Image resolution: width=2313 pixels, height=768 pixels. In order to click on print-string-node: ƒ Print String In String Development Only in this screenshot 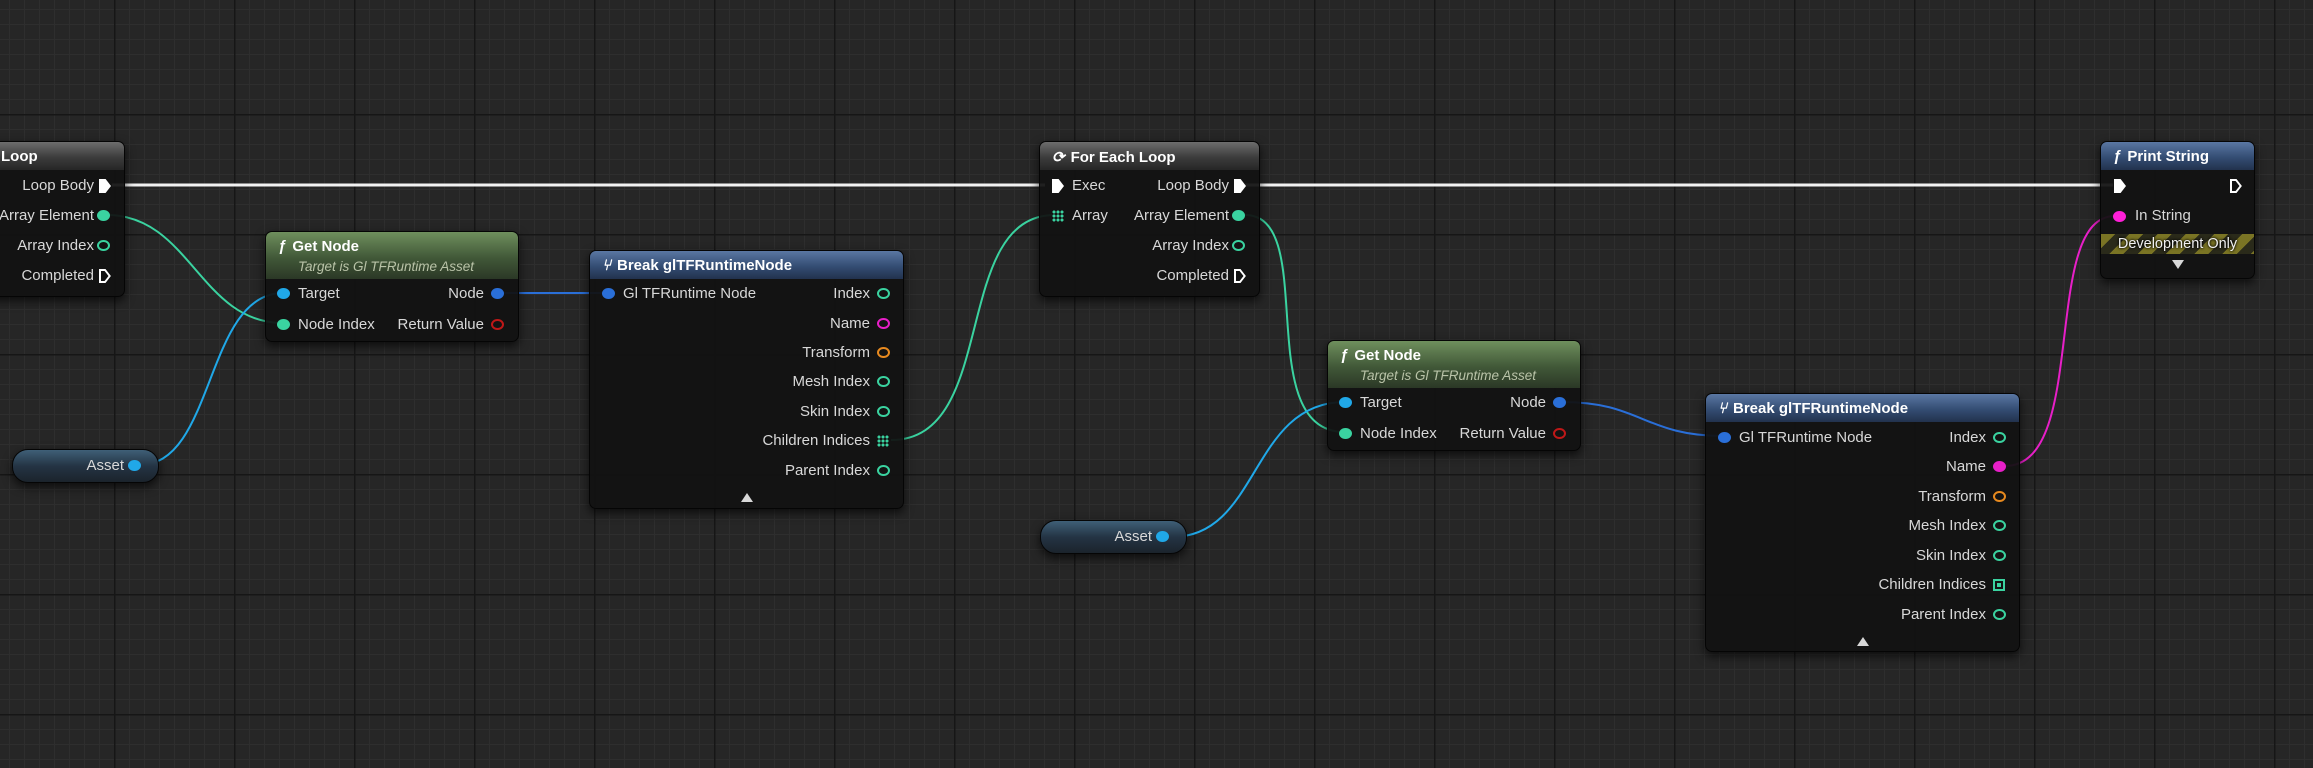, I will do `click(2177, 210)`.